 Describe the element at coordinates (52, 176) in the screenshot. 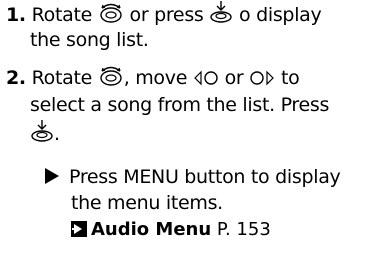

I see `note-triangle-icon` at that location.